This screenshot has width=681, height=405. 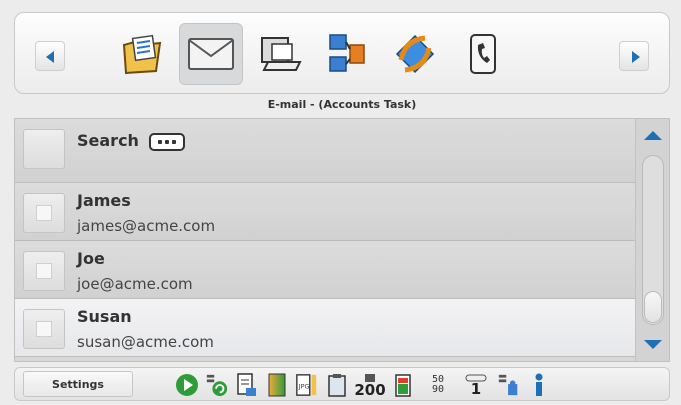 I want to click on folder-tasks-icon, so click(x=142, y=54).